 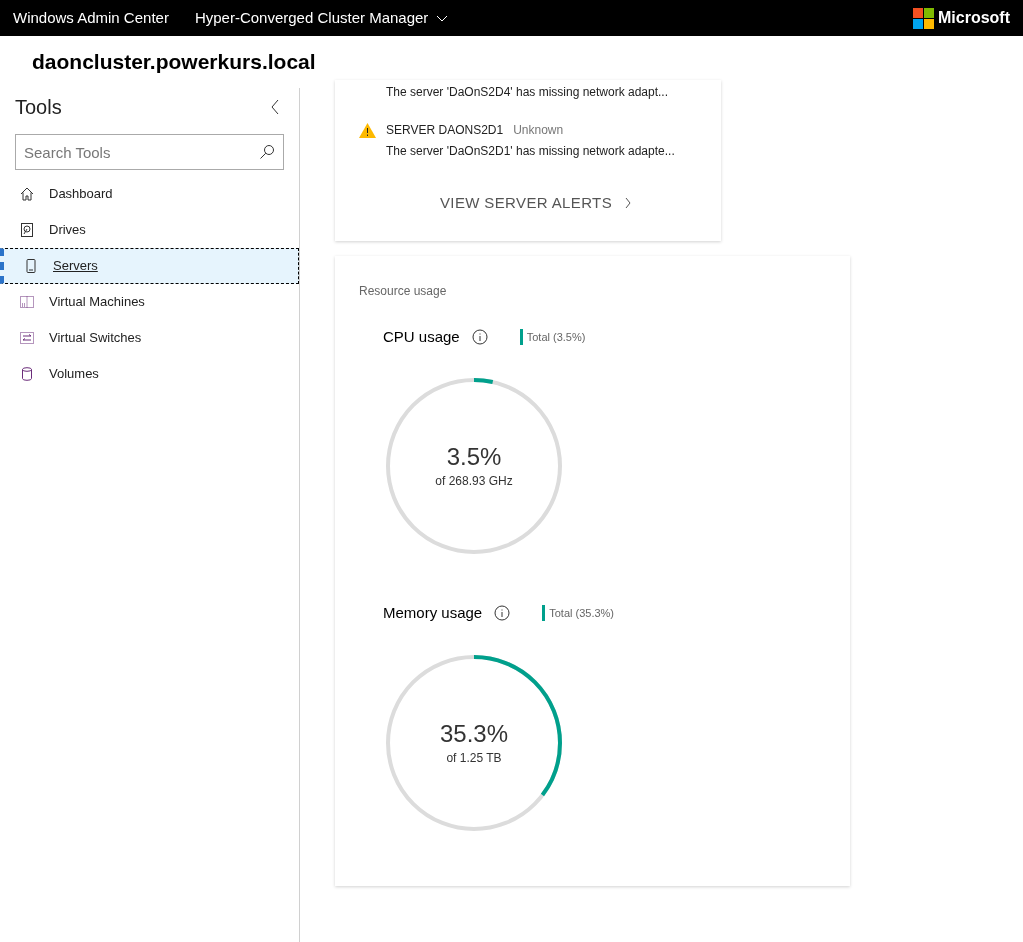 I want to click on chevron-right-icon, so click(x=628, y=203).